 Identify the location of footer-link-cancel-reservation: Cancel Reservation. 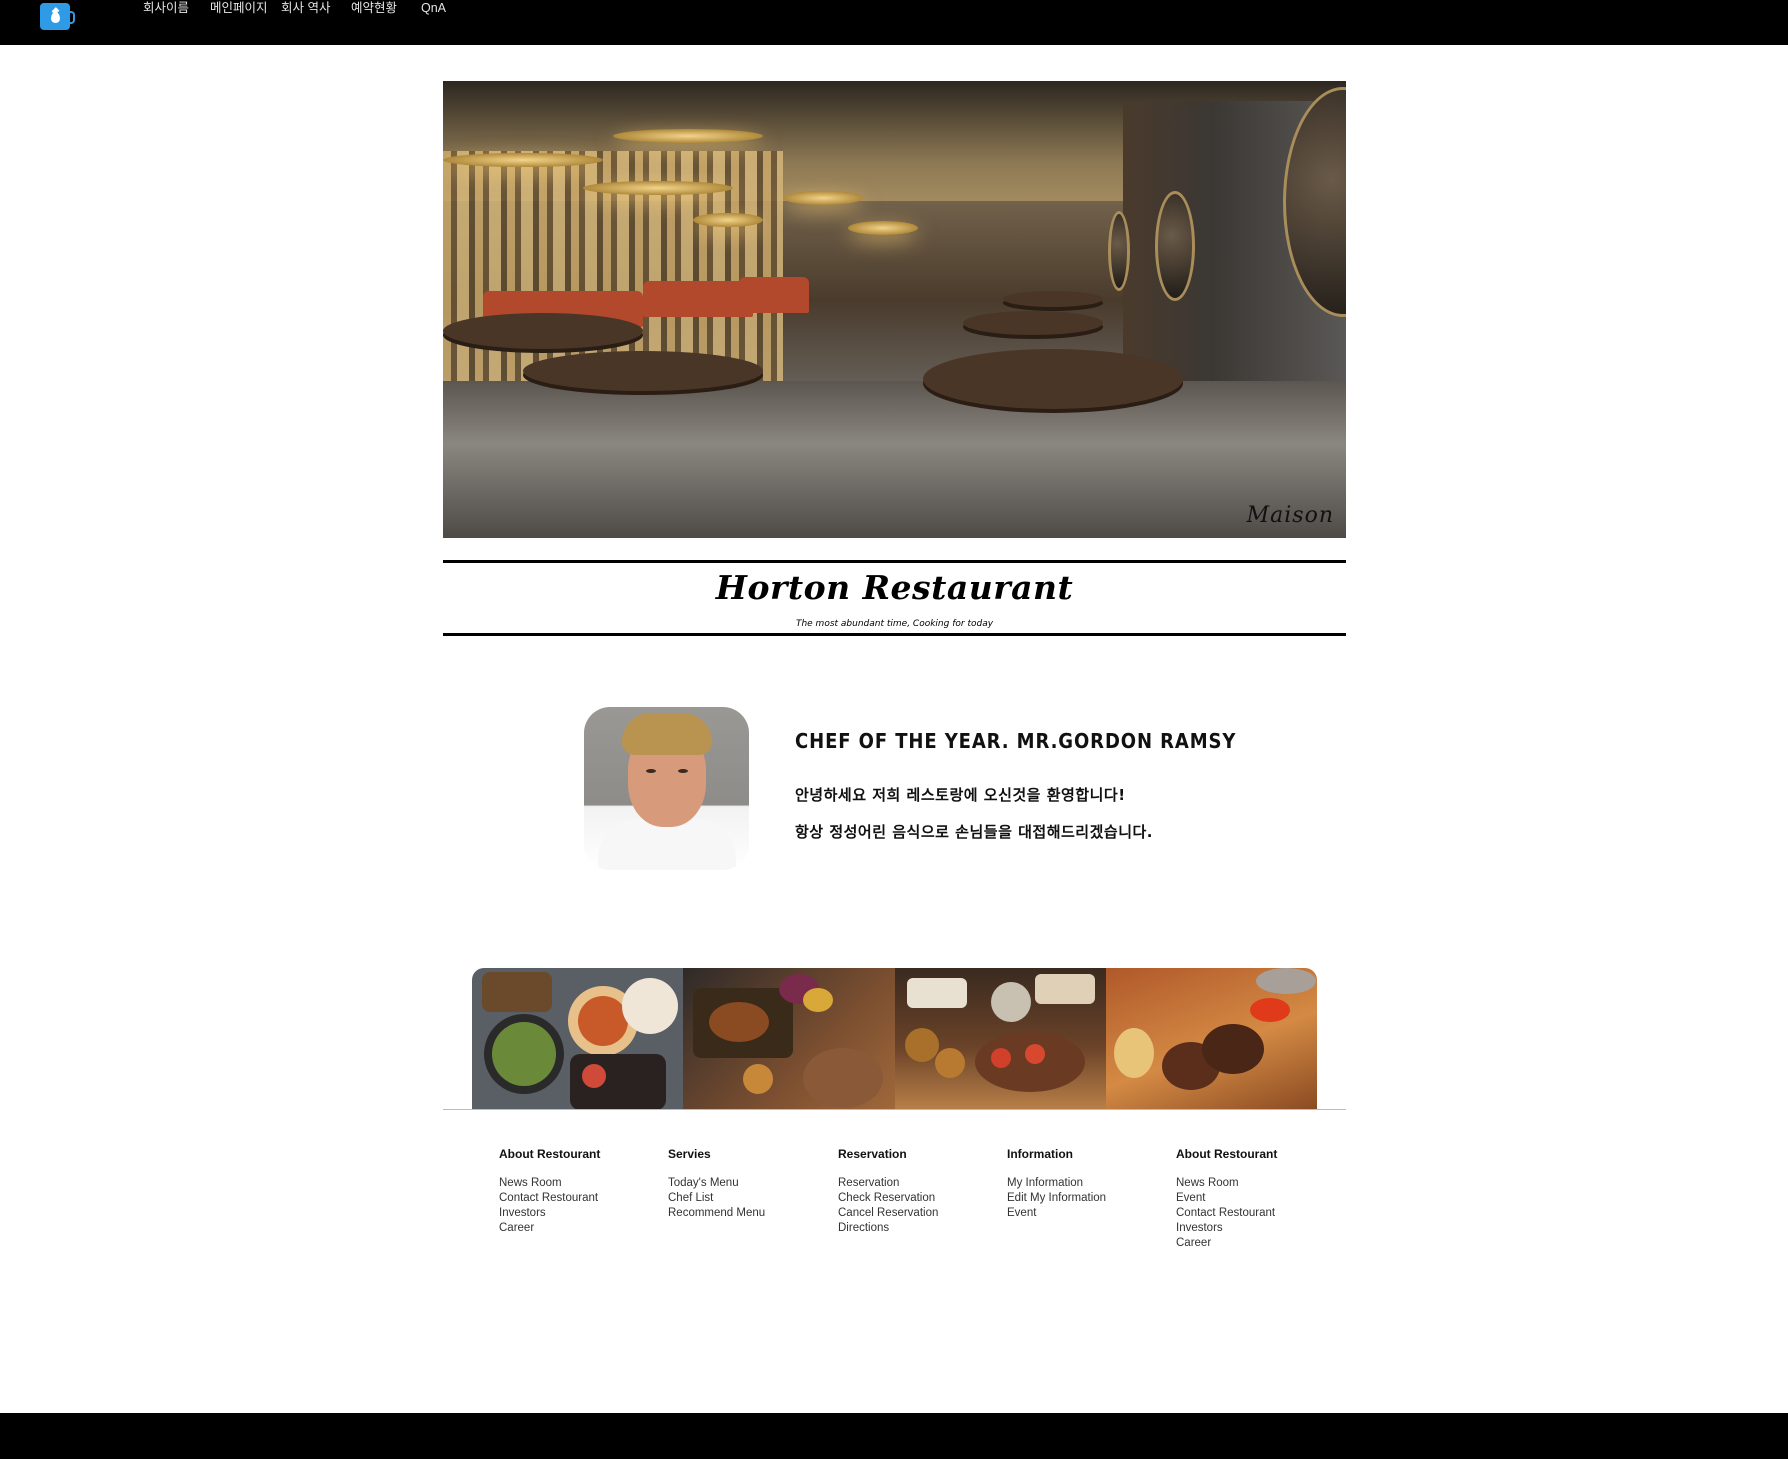
(918, 1213).